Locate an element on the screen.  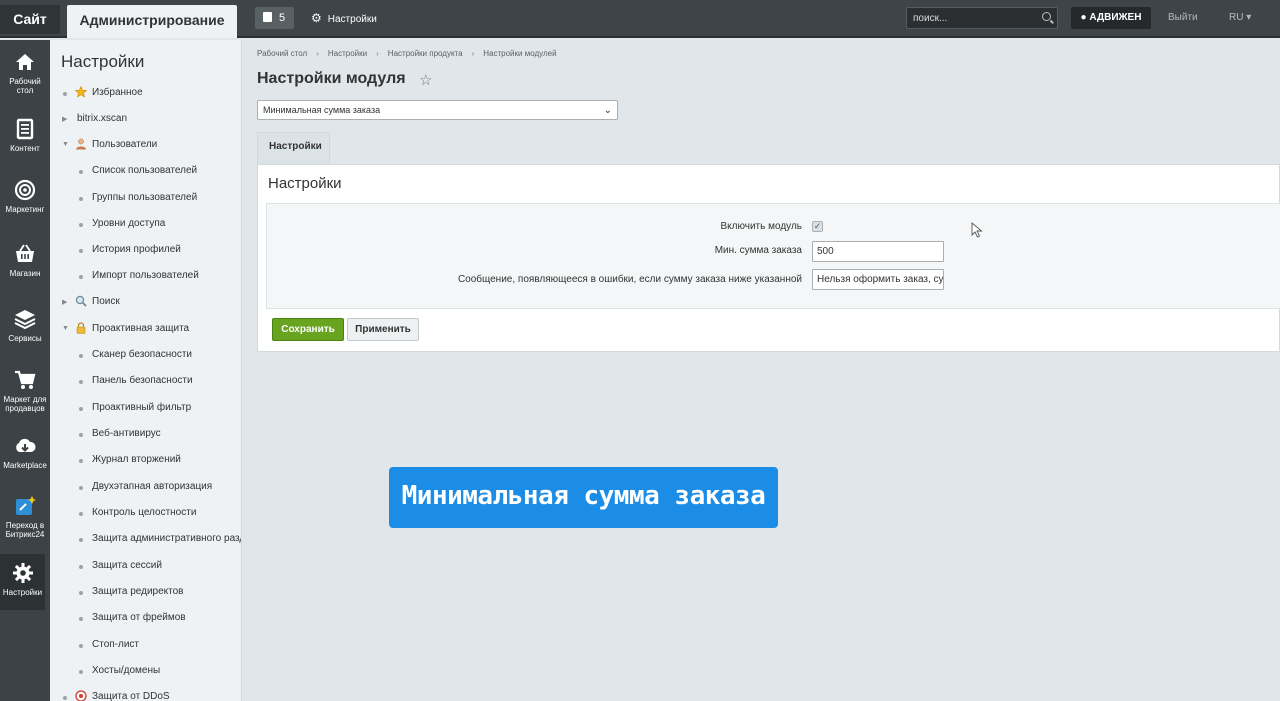
menu-item-label: Защита от DDoS is located at coordinates (131, 696).